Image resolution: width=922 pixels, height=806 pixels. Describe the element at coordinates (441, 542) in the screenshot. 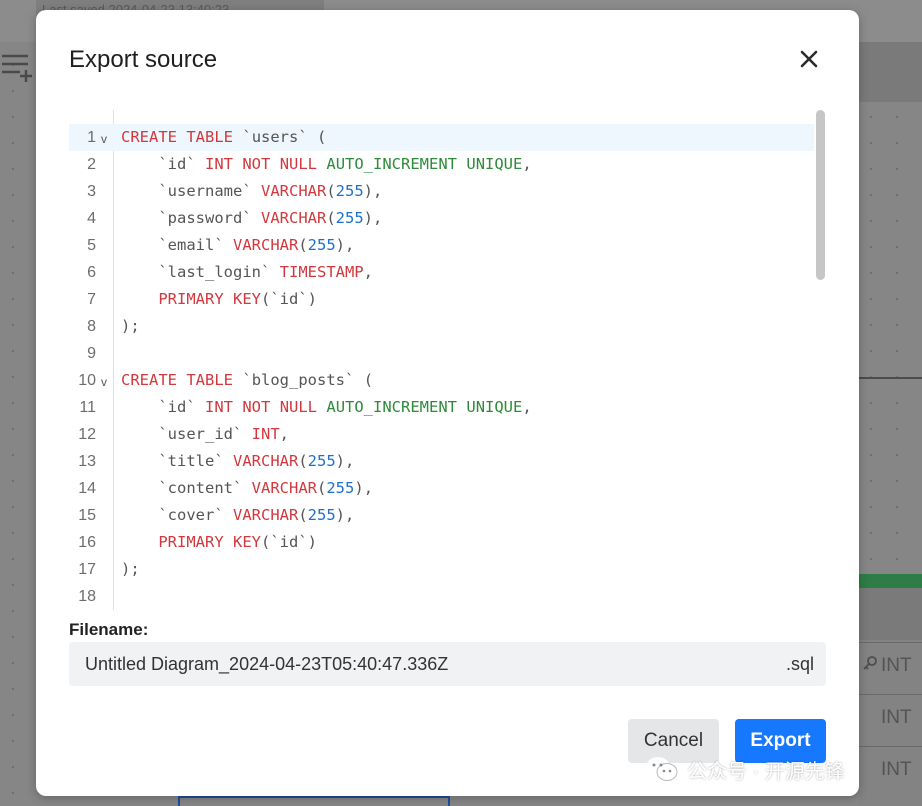

I see `code-line: 16 PRIMARY KEY(`id`)` at that location.